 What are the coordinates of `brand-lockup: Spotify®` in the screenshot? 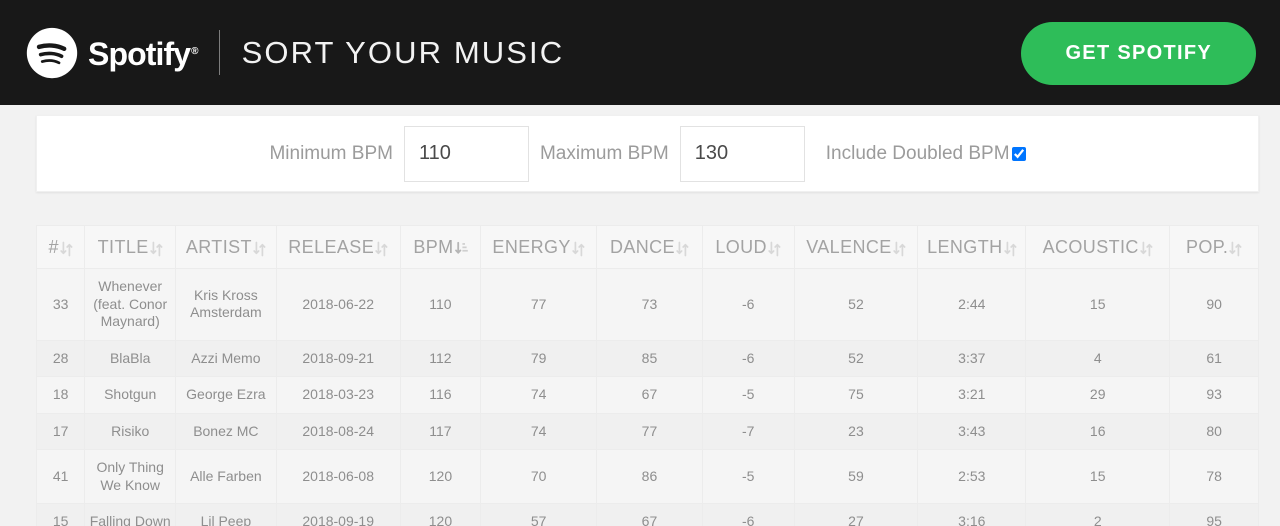 It's located at (112, 53).